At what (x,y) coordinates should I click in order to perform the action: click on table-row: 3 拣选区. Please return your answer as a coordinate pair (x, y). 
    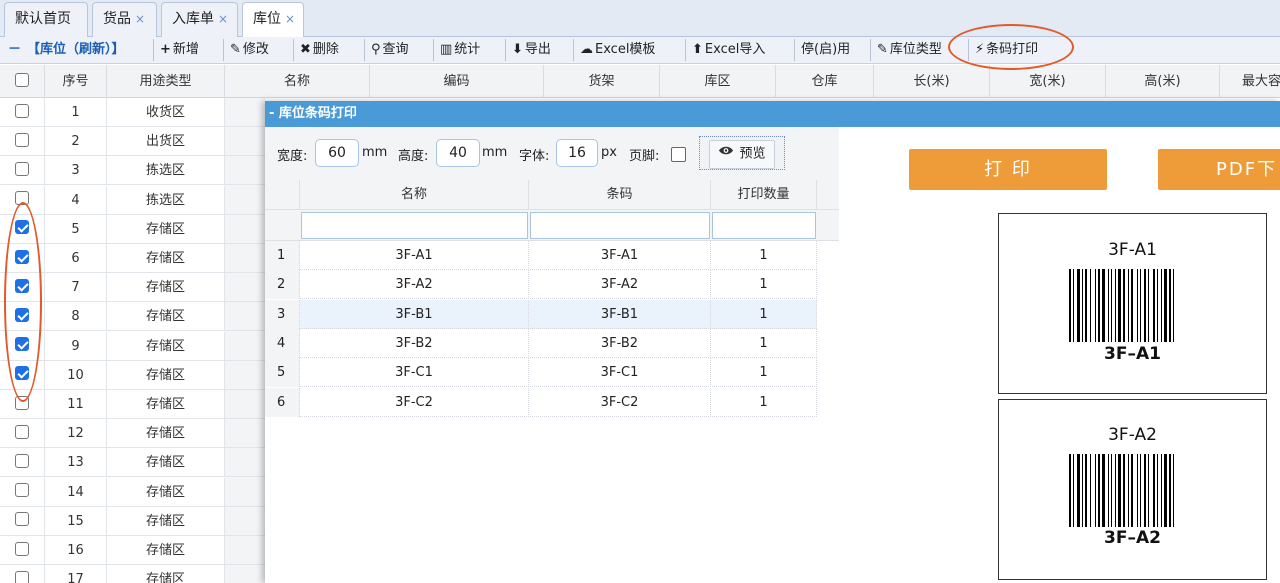
    Looking at the image, I should click on (132, 171).